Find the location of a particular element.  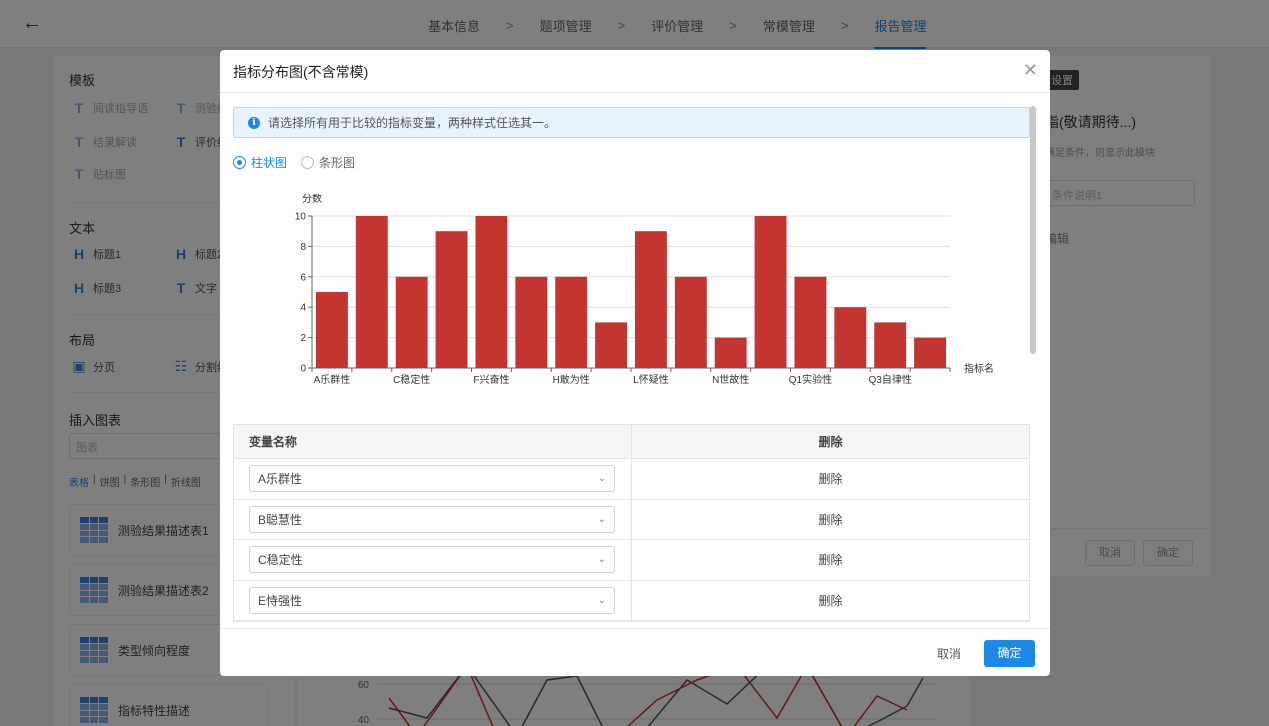

table-row: B聪慧性 ⌄ 删除 is located at coordinates (631, 519).